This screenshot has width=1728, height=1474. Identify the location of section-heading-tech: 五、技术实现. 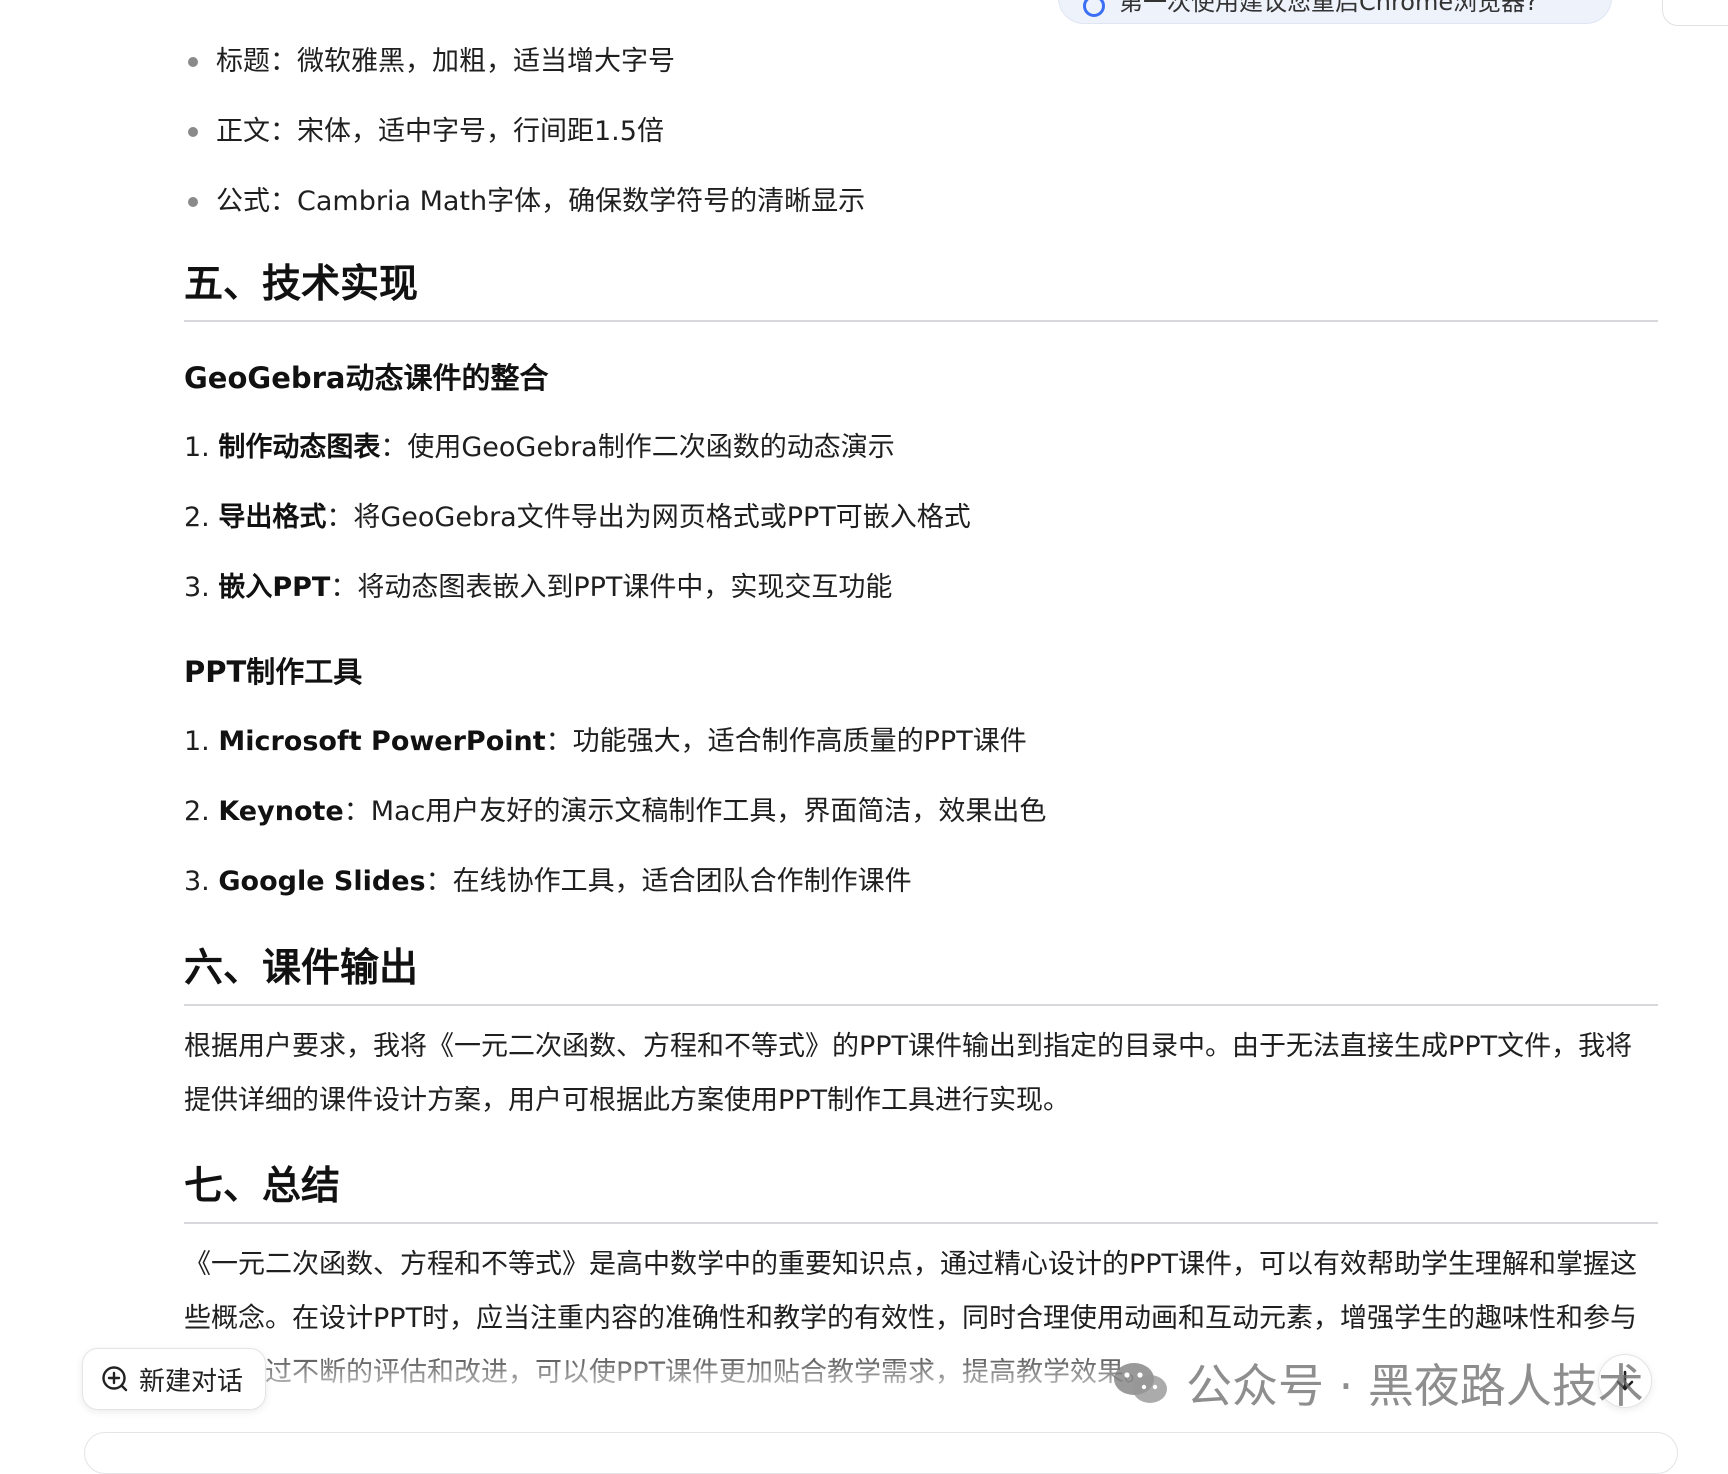
(921, 290).